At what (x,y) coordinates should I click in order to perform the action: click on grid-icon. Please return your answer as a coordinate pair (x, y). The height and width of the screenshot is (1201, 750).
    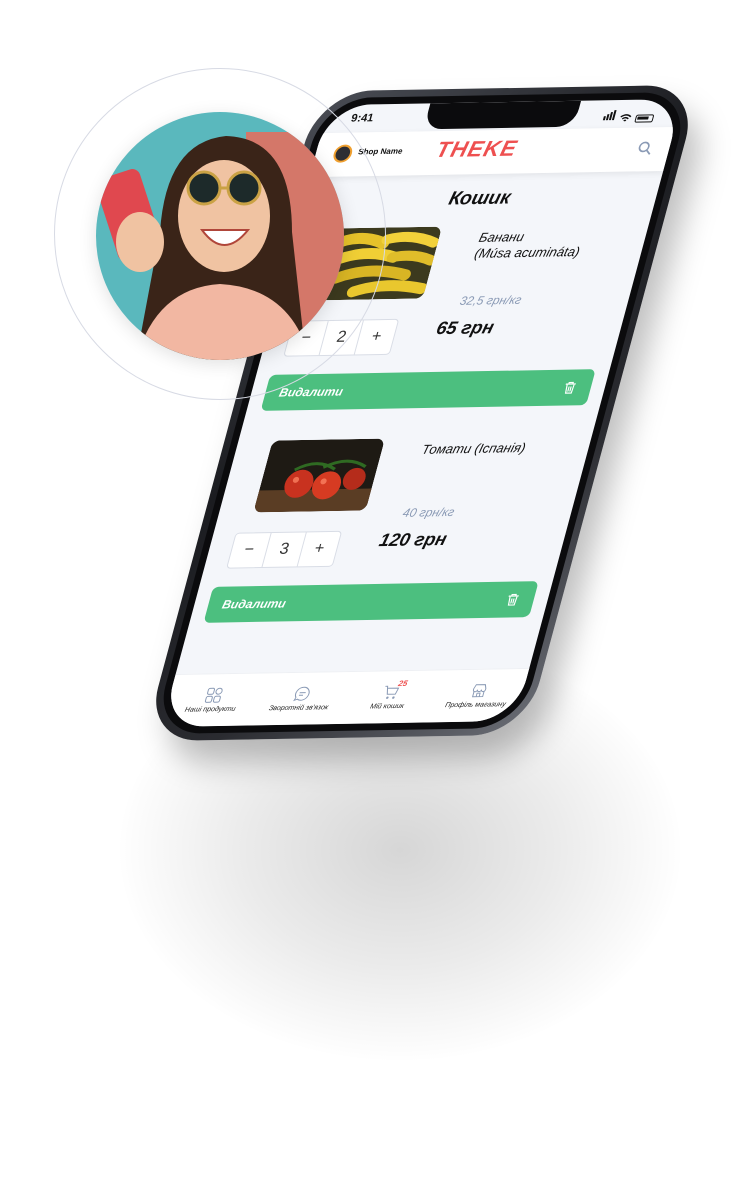
    Looking at the image, I should click on (213, 695).